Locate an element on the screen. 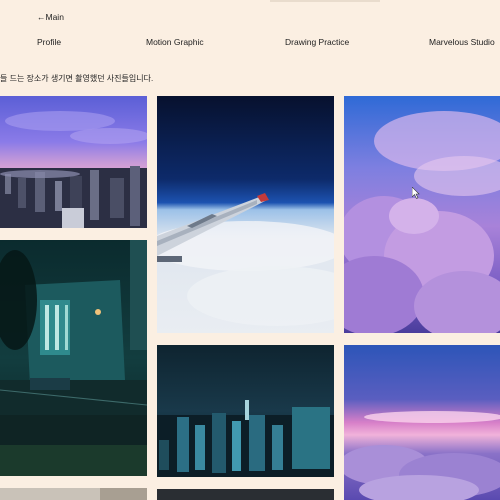 Image resolution: width=500 pixels, height=500 pixels. top-divider is located at coordinates (325, 1).